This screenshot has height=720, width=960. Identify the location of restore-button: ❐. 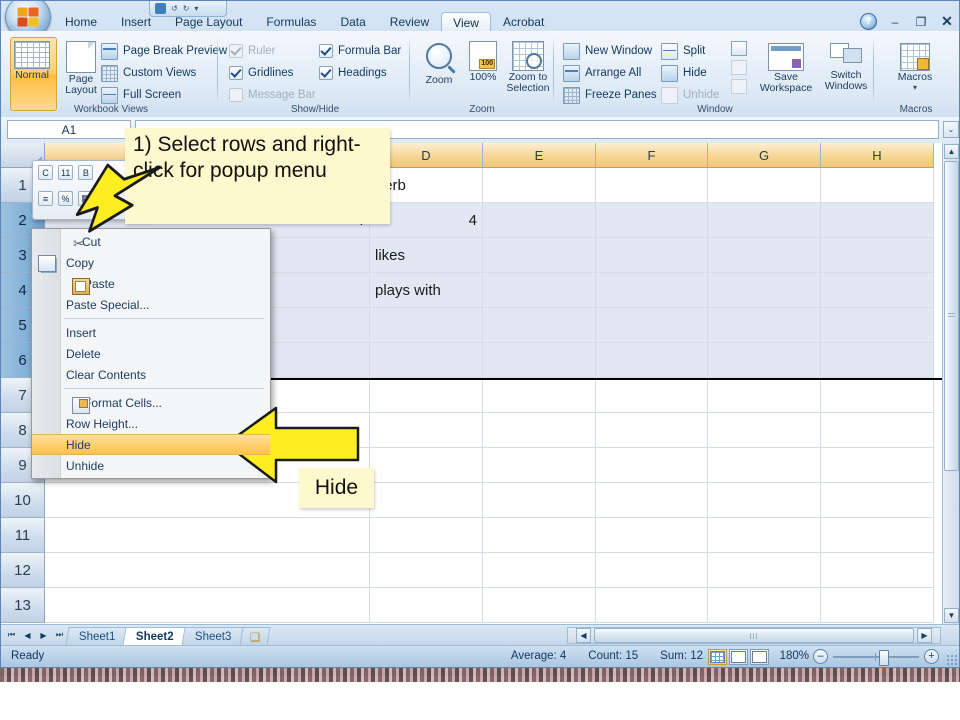
(921, 22).